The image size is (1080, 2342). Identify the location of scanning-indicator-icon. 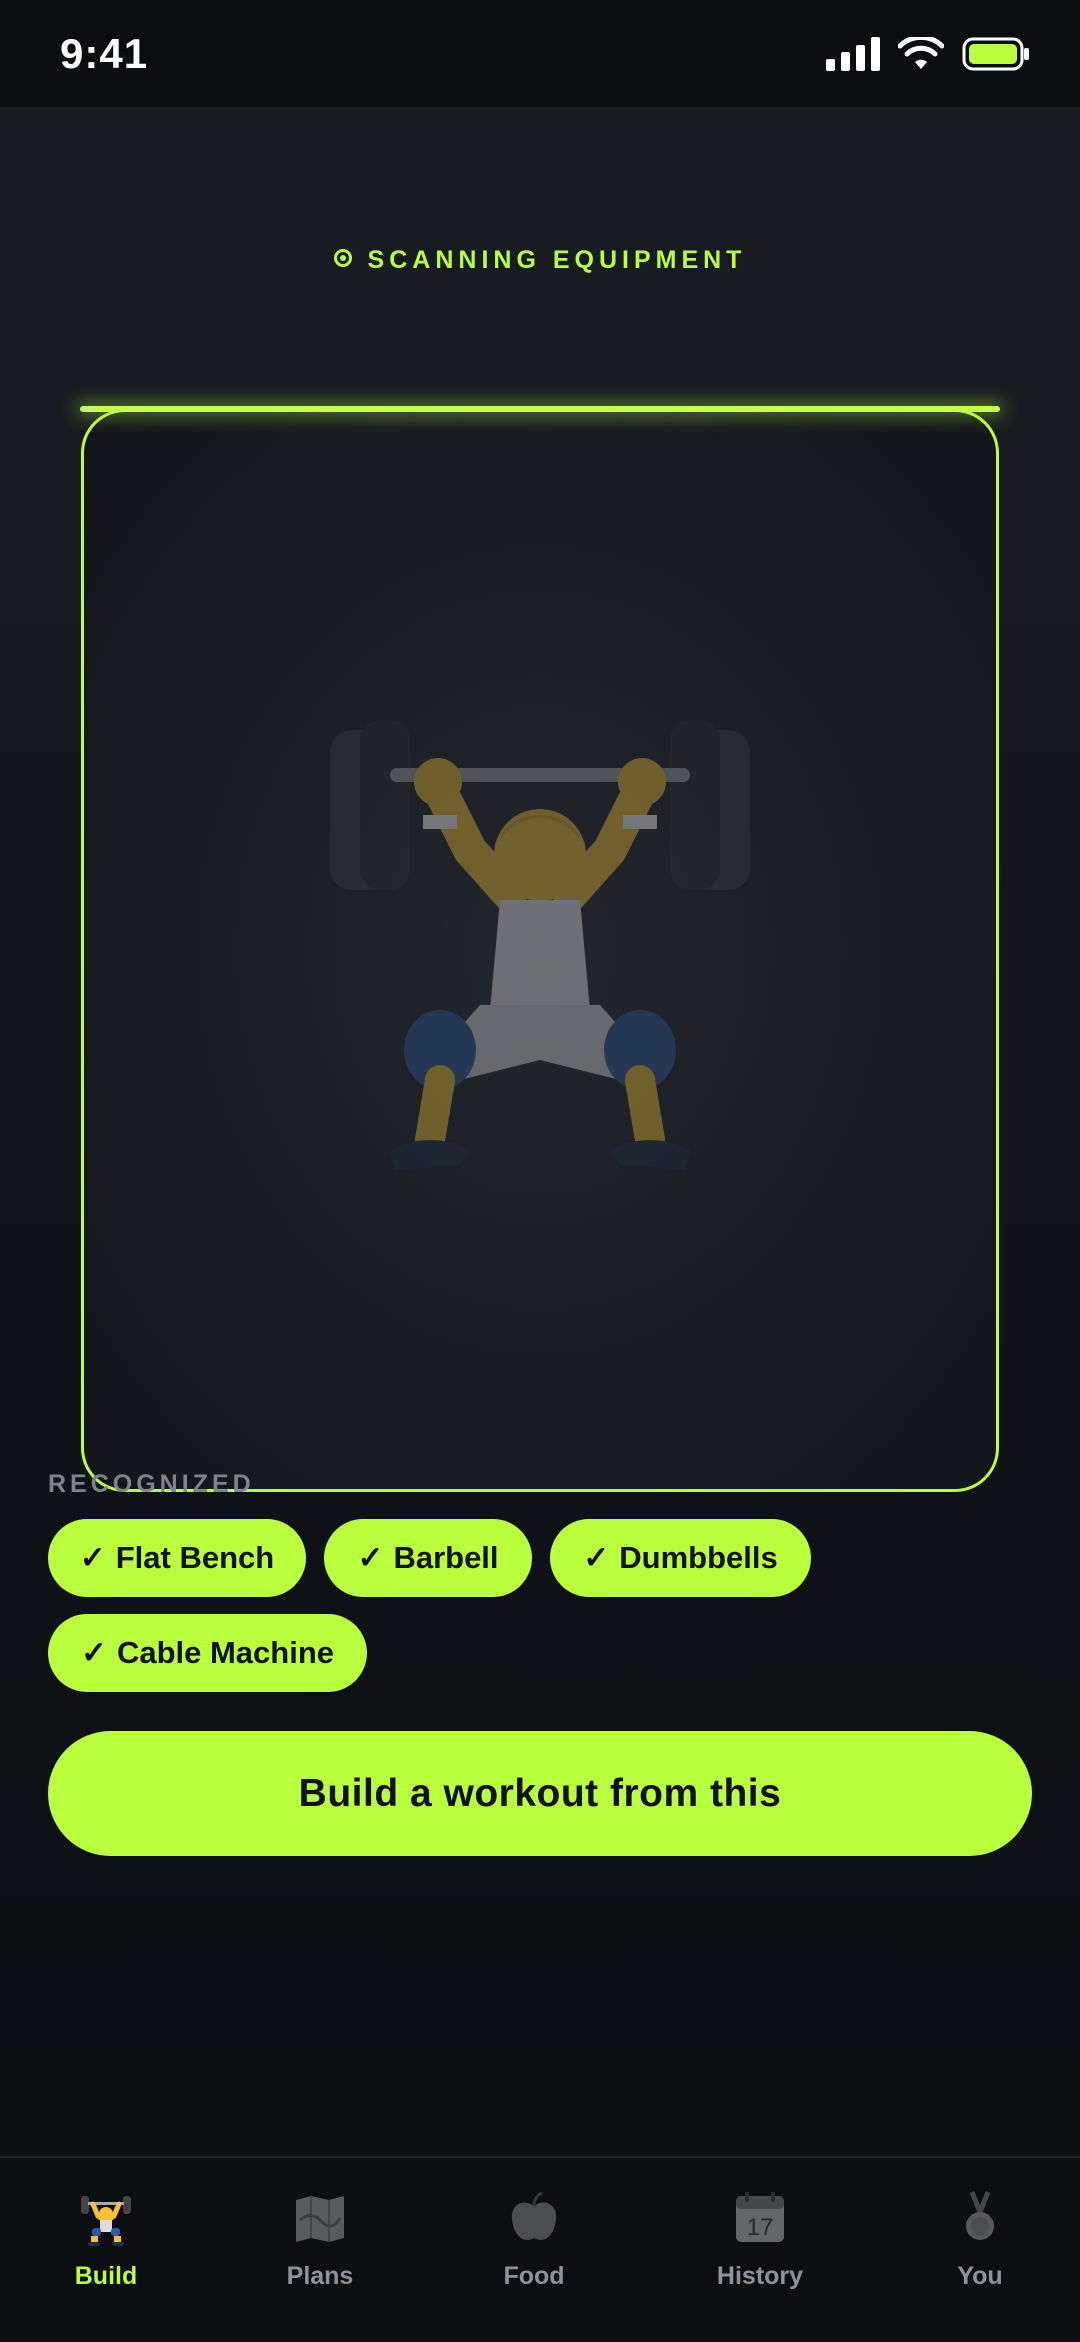
(342, 258).